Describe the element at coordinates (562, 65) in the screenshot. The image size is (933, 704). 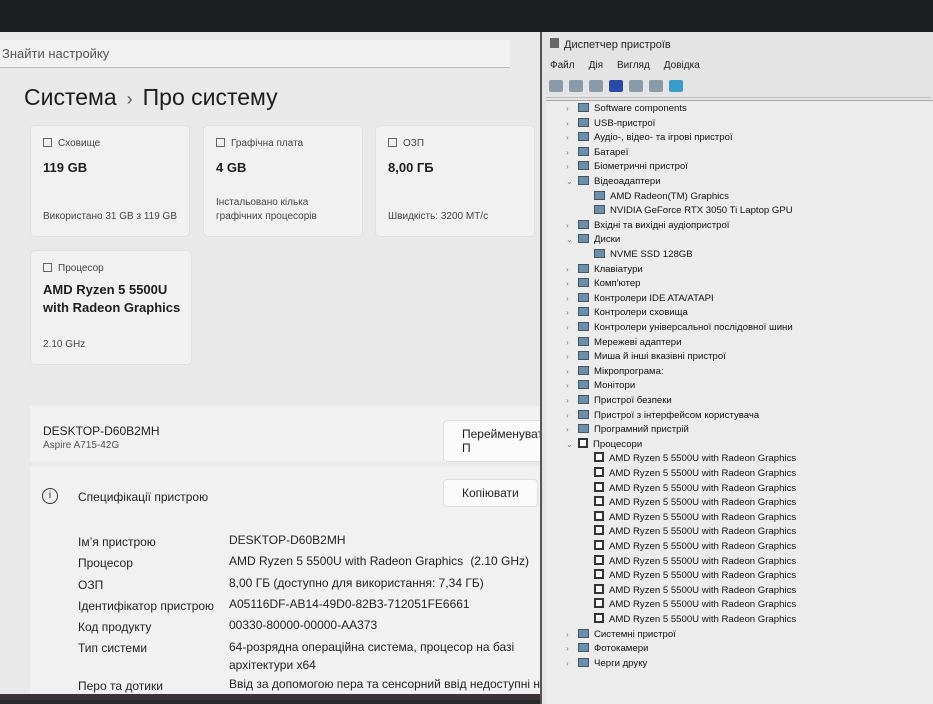
I see `menu-file: Файл` at that location.